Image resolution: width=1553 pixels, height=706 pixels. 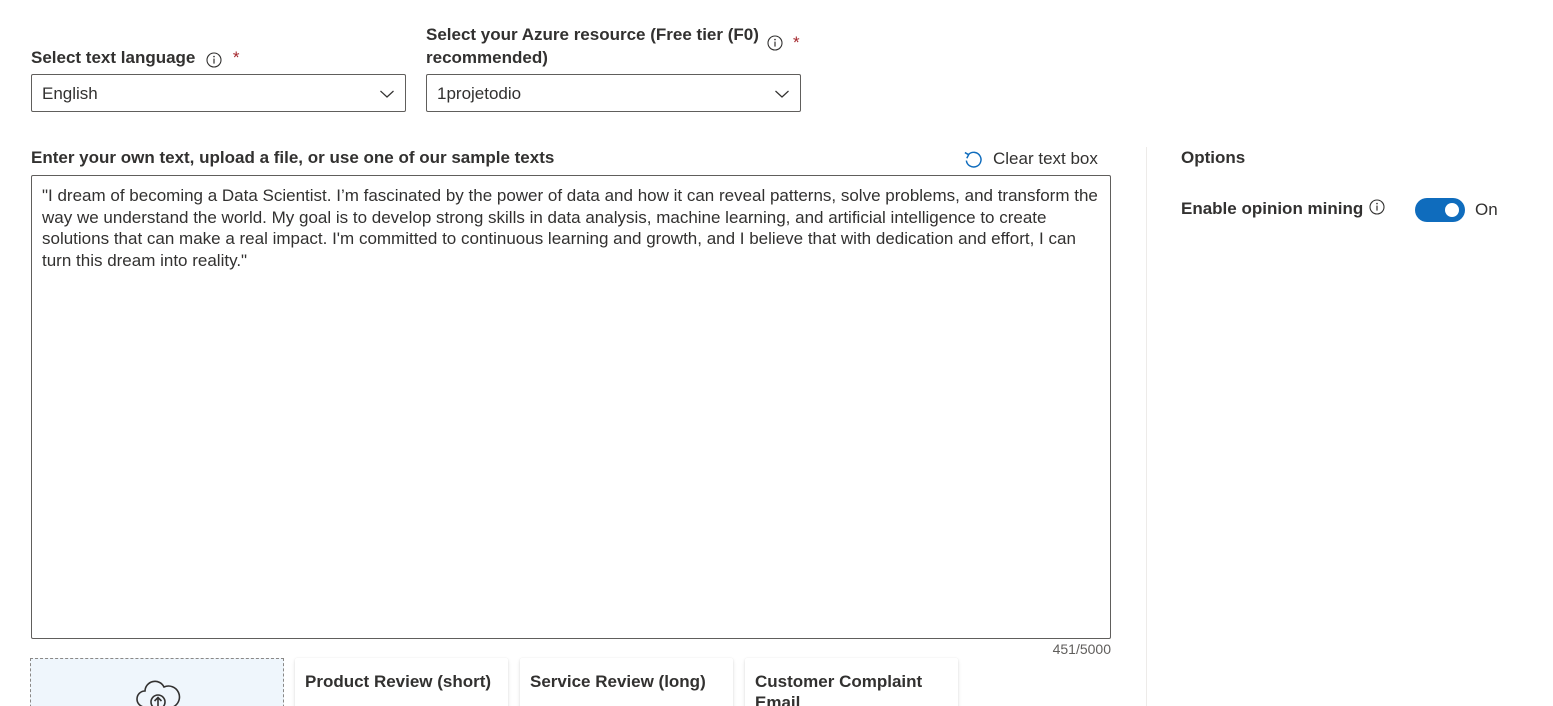 I want to click on language-dropdown: English, so click(x=218, y=93).